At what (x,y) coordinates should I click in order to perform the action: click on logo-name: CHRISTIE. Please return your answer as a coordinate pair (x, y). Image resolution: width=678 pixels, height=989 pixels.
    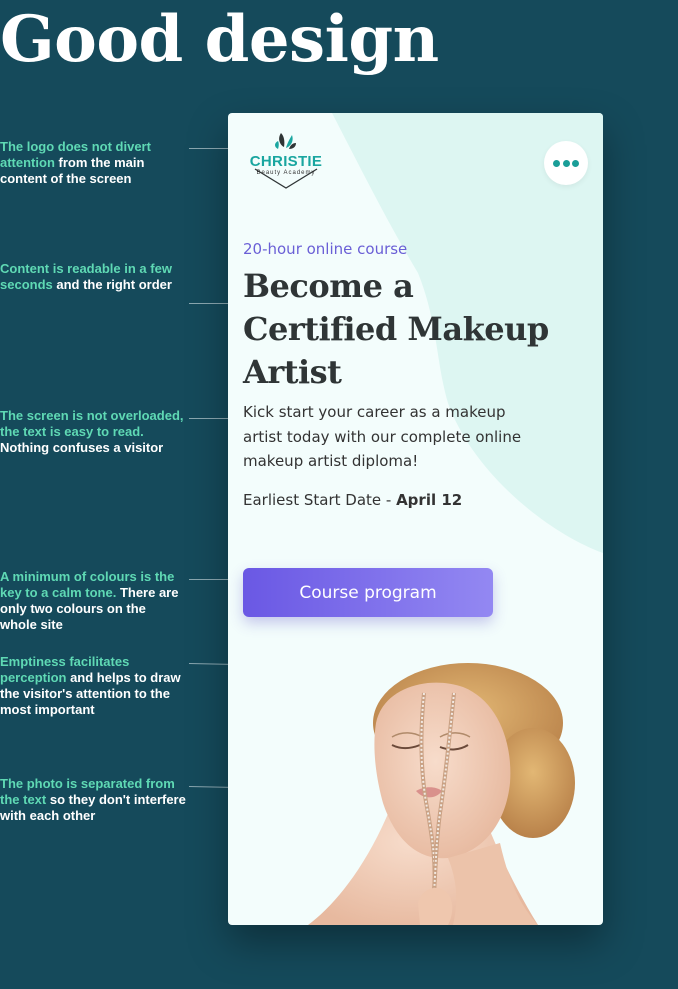
    Looking at the image, I should click on (286, 161).